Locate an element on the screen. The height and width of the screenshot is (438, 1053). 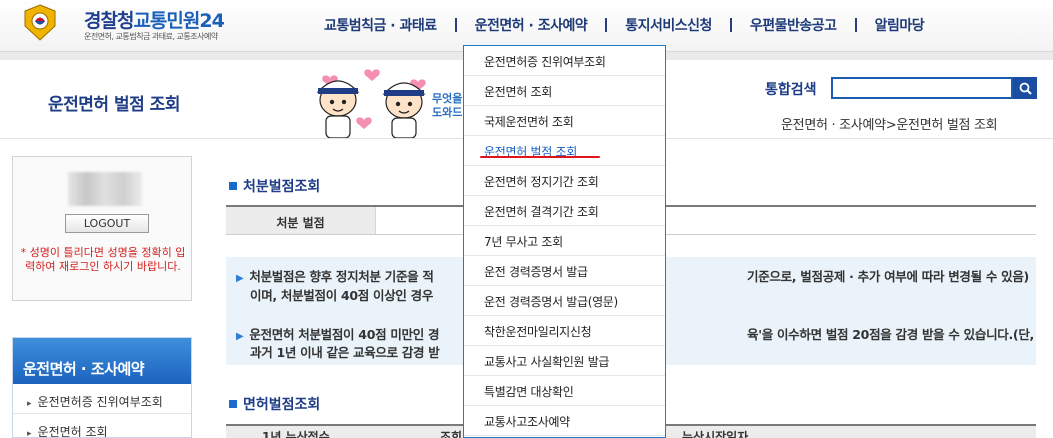
info-line-text: 이며, 처분벌점이 40점 이상인 경우 is located at coordinates (342, 295).